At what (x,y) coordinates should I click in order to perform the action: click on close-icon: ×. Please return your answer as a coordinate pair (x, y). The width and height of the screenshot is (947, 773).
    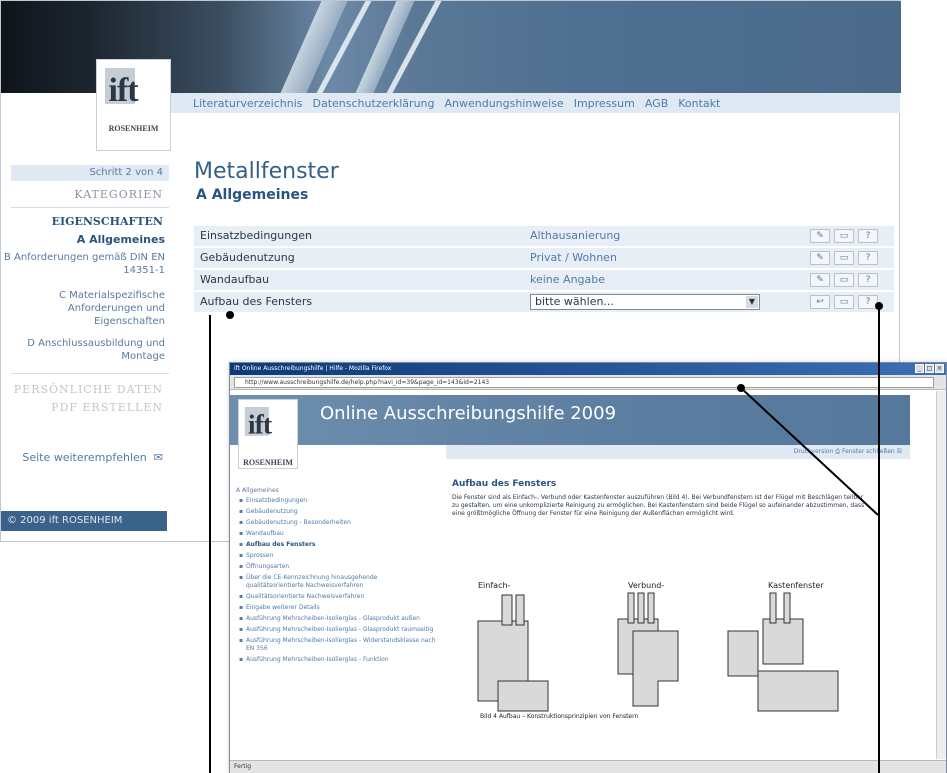
    Looking at the image, I should click on (939, 368).